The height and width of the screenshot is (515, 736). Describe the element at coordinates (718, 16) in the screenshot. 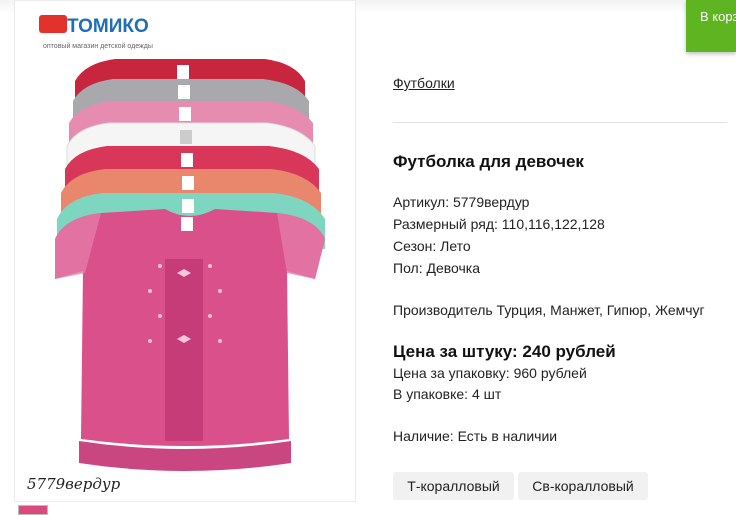

I see `cart-notice-label: В корз` at that location.